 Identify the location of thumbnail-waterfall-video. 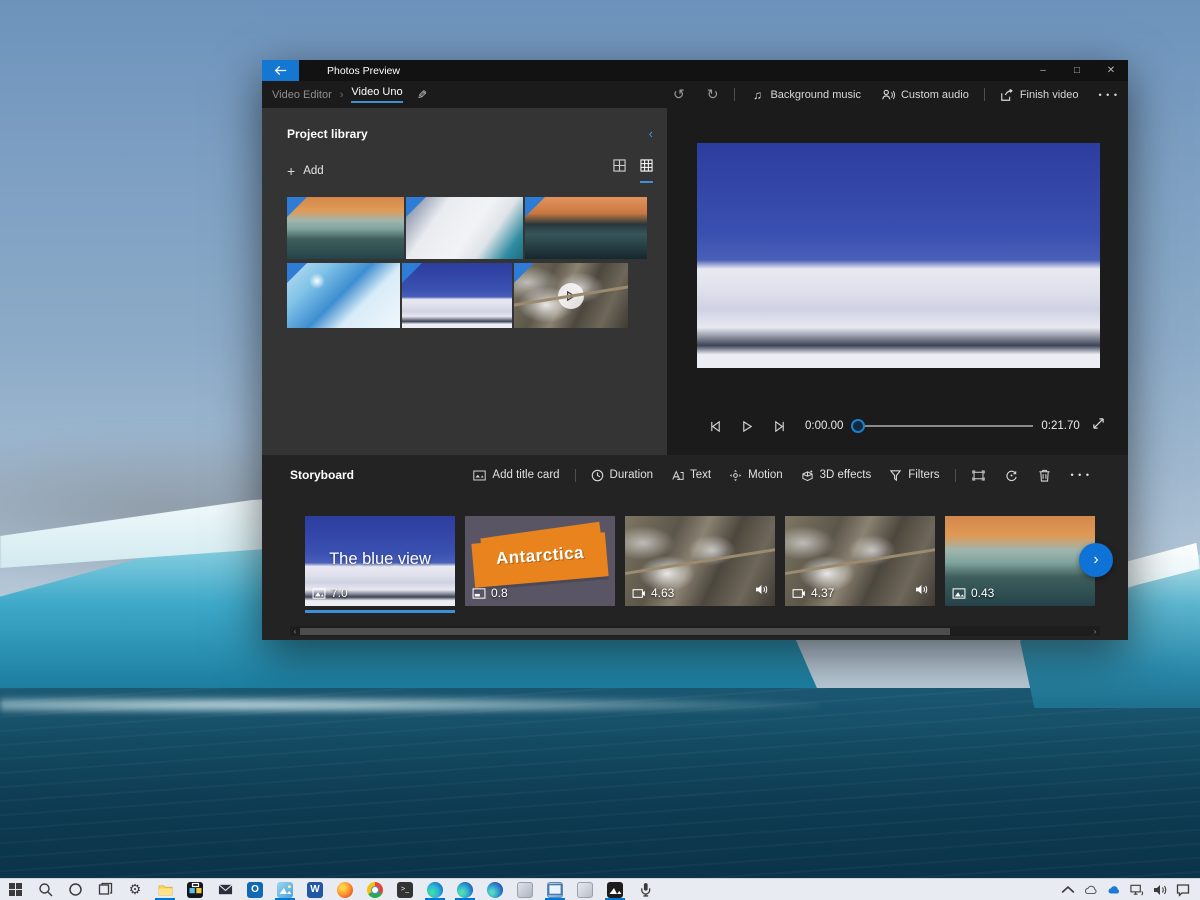
(571, 295).